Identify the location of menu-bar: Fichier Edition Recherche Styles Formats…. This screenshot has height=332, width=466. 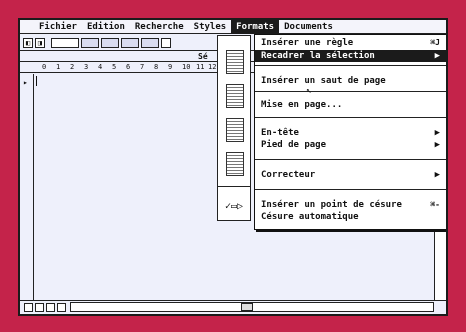
(233, 27).